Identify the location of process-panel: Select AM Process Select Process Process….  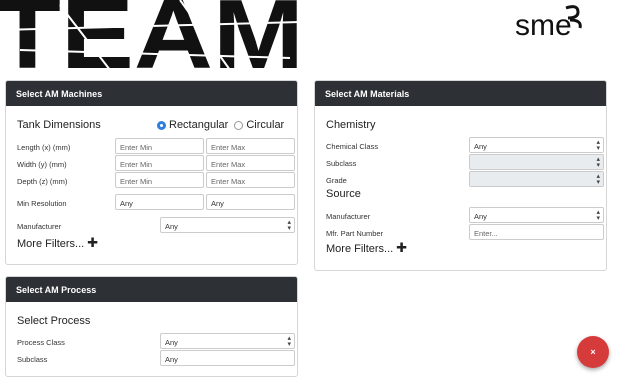
(151, 326).